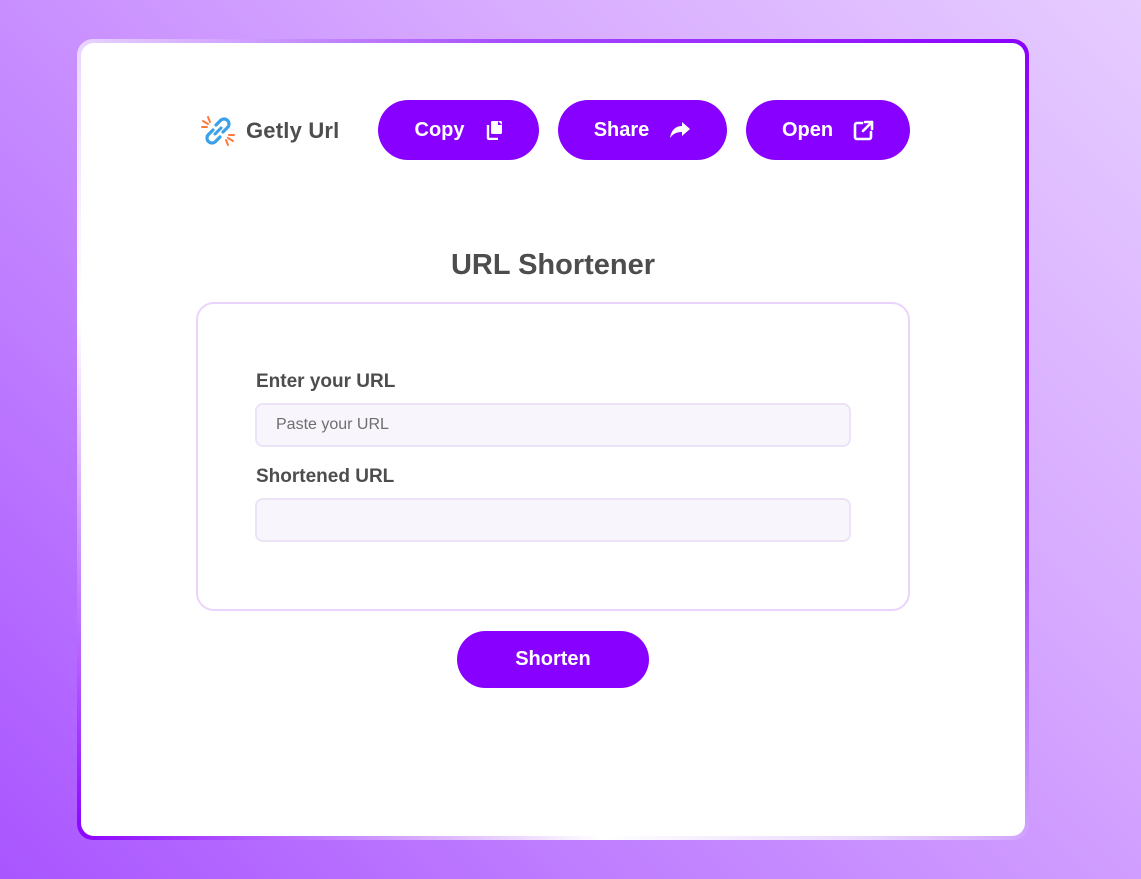  Describe the element at coordinates (293, 130) in the screenshot. I see `brand-name: Getly Url` at that location.